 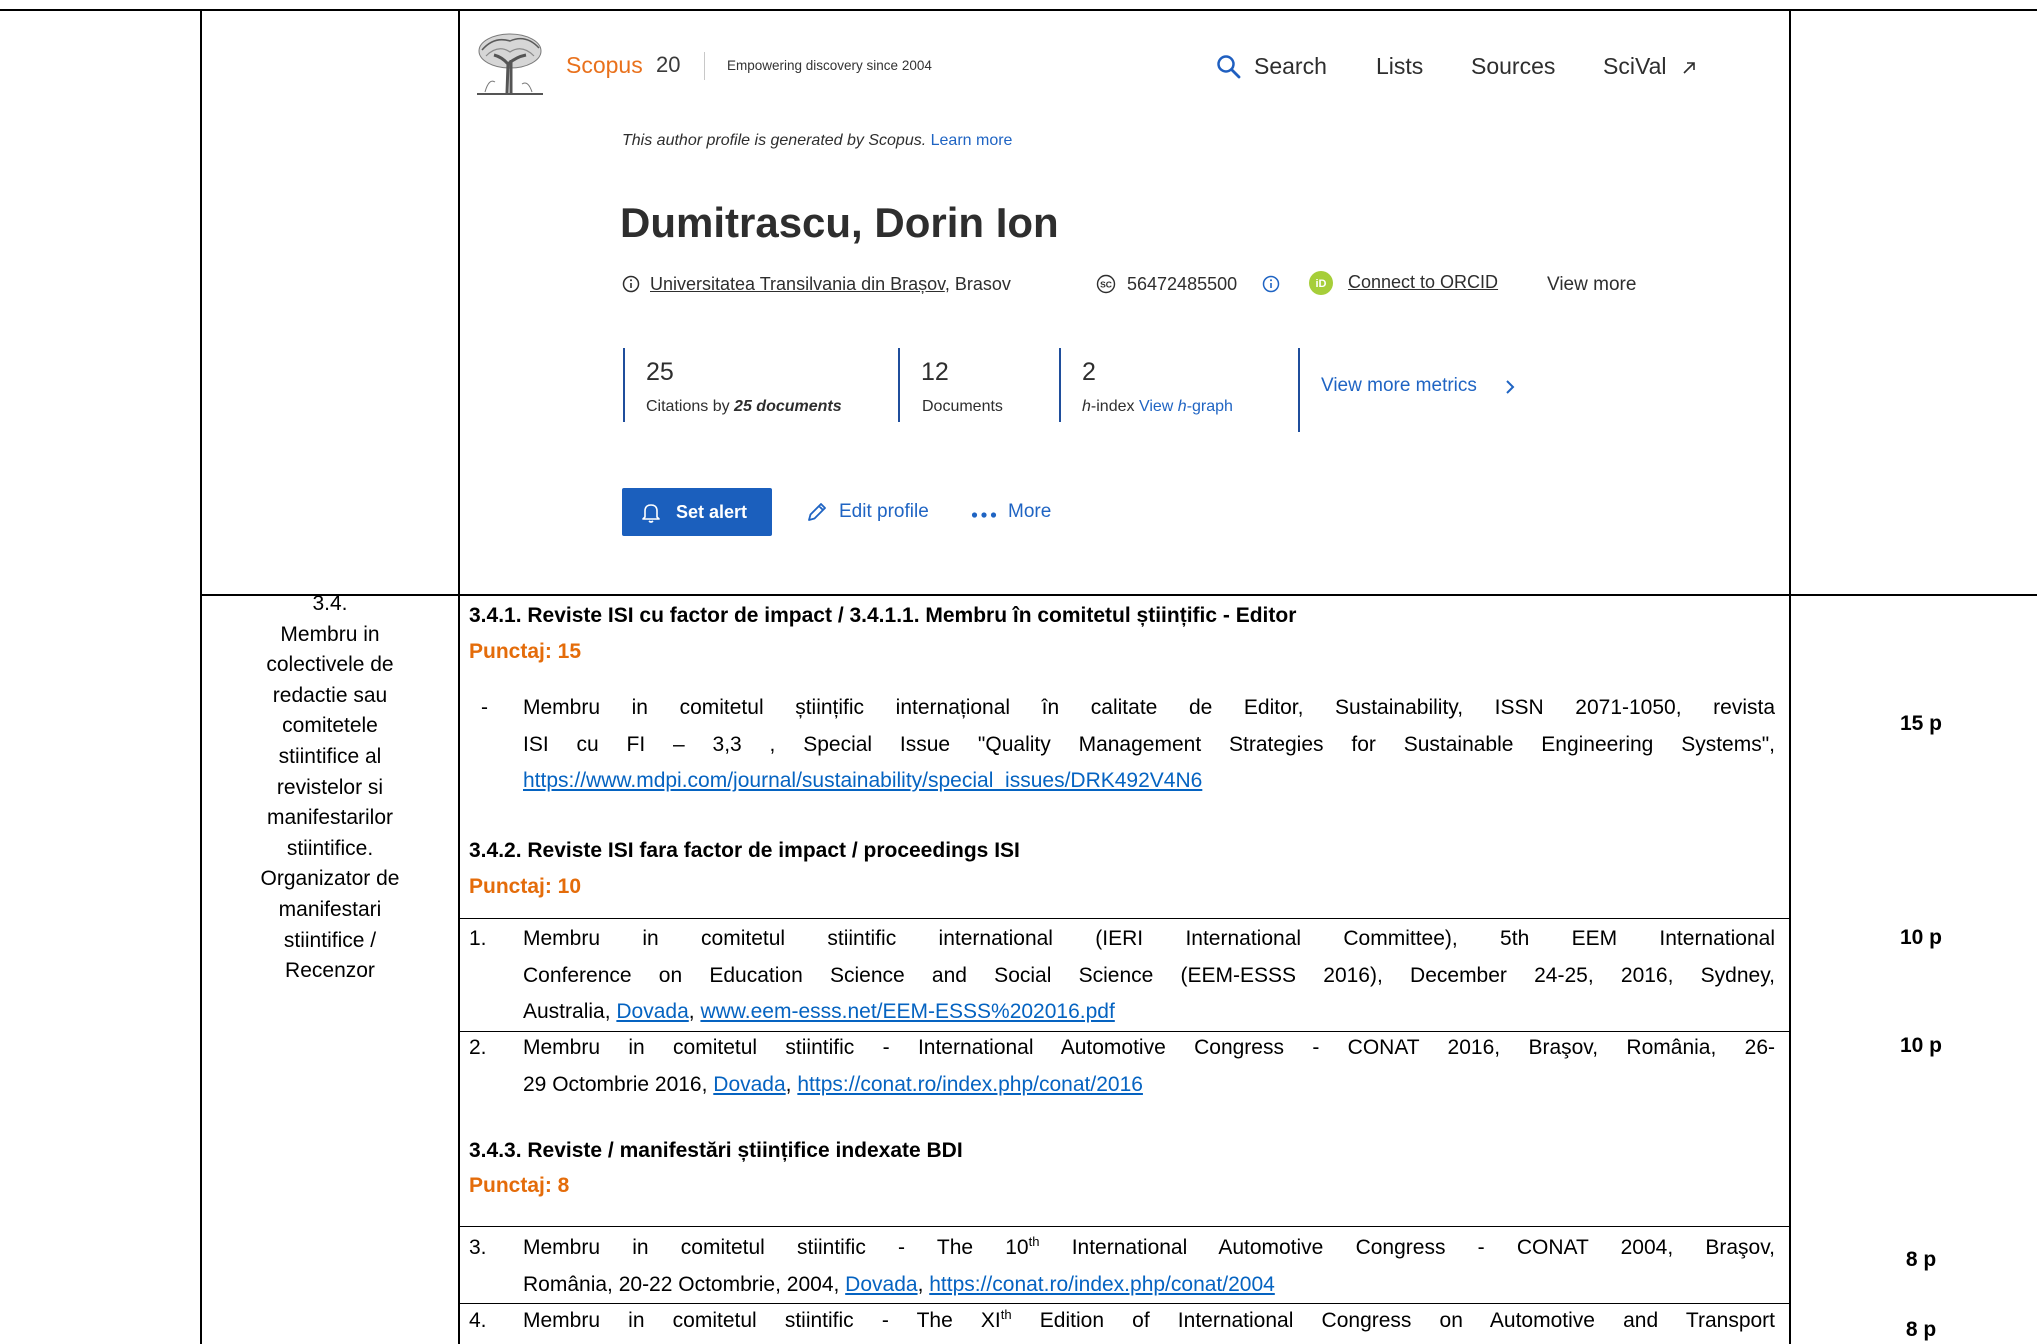 What do you see at coordinates (1921, 723) in the screenshot?
I see `points-value: 15 p` at bounding box center [1921, 723].